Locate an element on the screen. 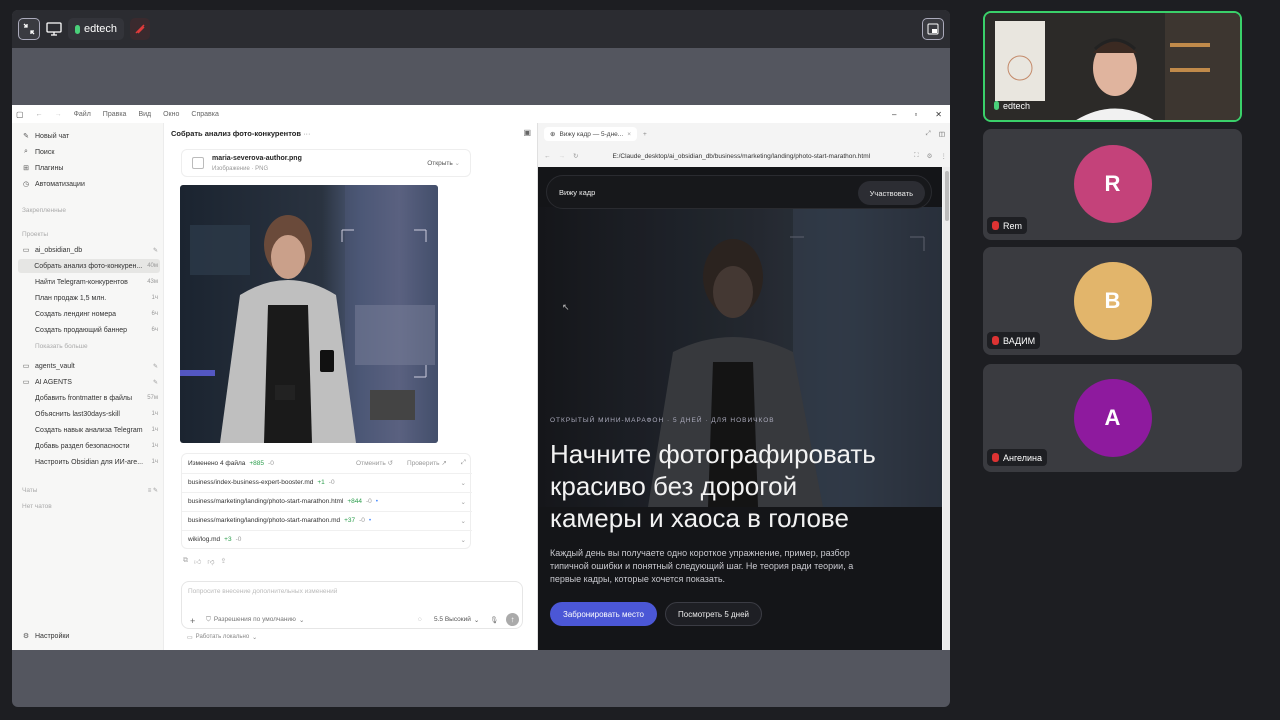  settings-button: ⚙ Настройки is located at coordinates (89, 636).